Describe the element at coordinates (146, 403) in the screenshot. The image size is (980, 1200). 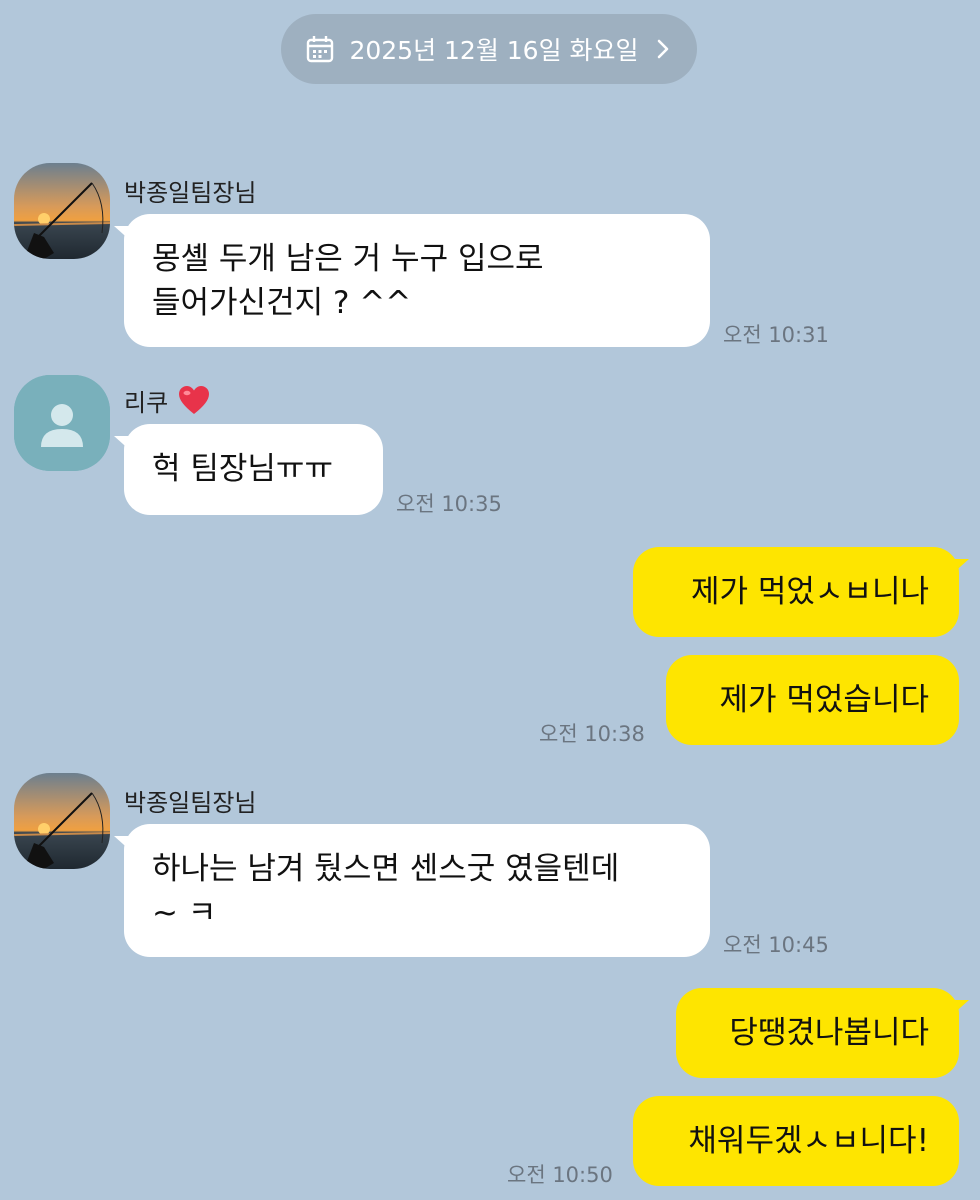
I see `sender-name-text: 리쿠` at that location.